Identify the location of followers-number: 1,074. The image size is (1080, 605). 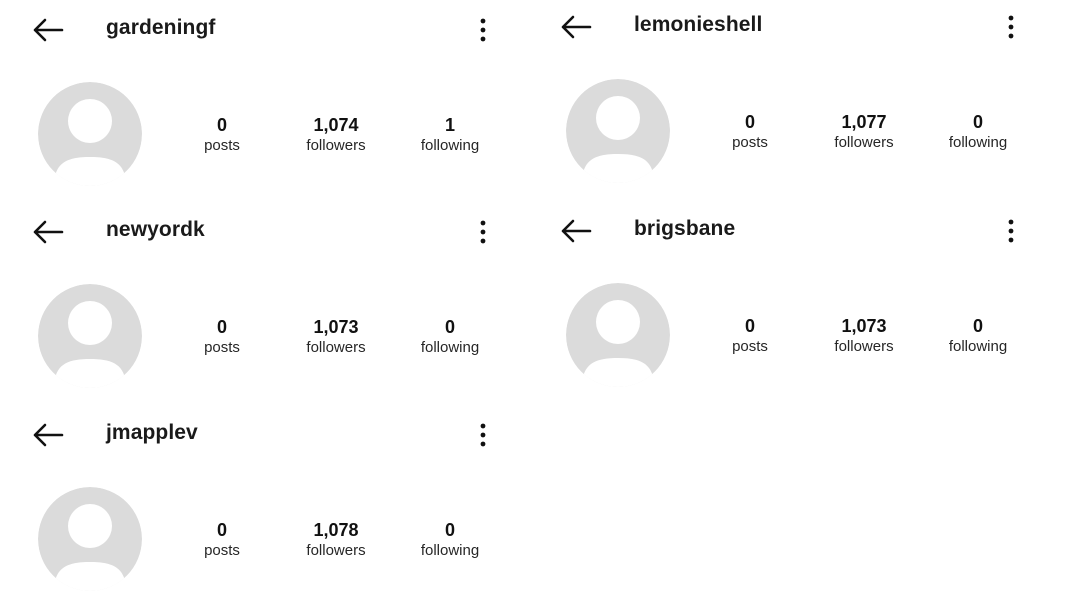
(336, 125).